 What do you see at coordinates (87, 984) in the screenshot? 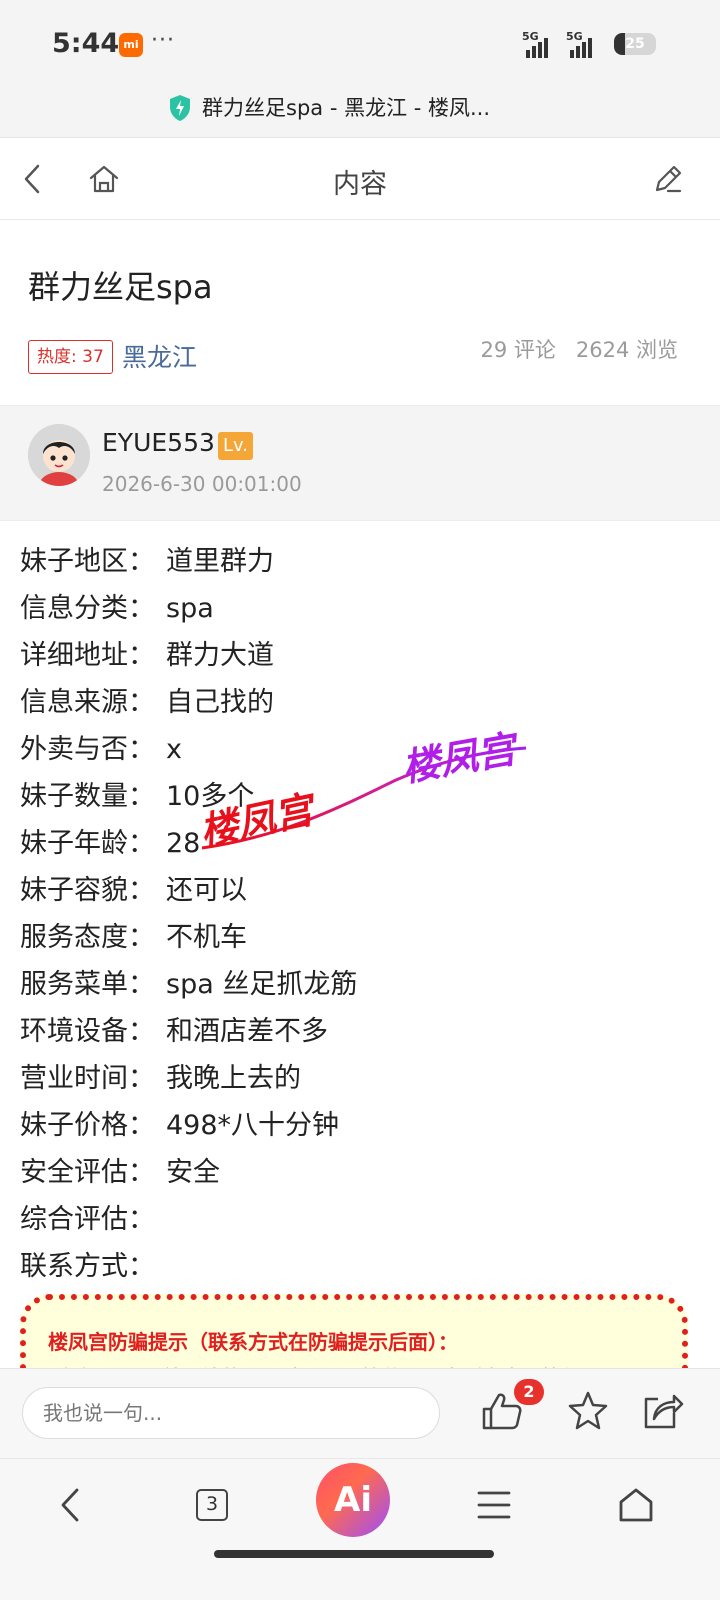
I see `field-label: 服务菜单：` at bounding box center [87, 984].